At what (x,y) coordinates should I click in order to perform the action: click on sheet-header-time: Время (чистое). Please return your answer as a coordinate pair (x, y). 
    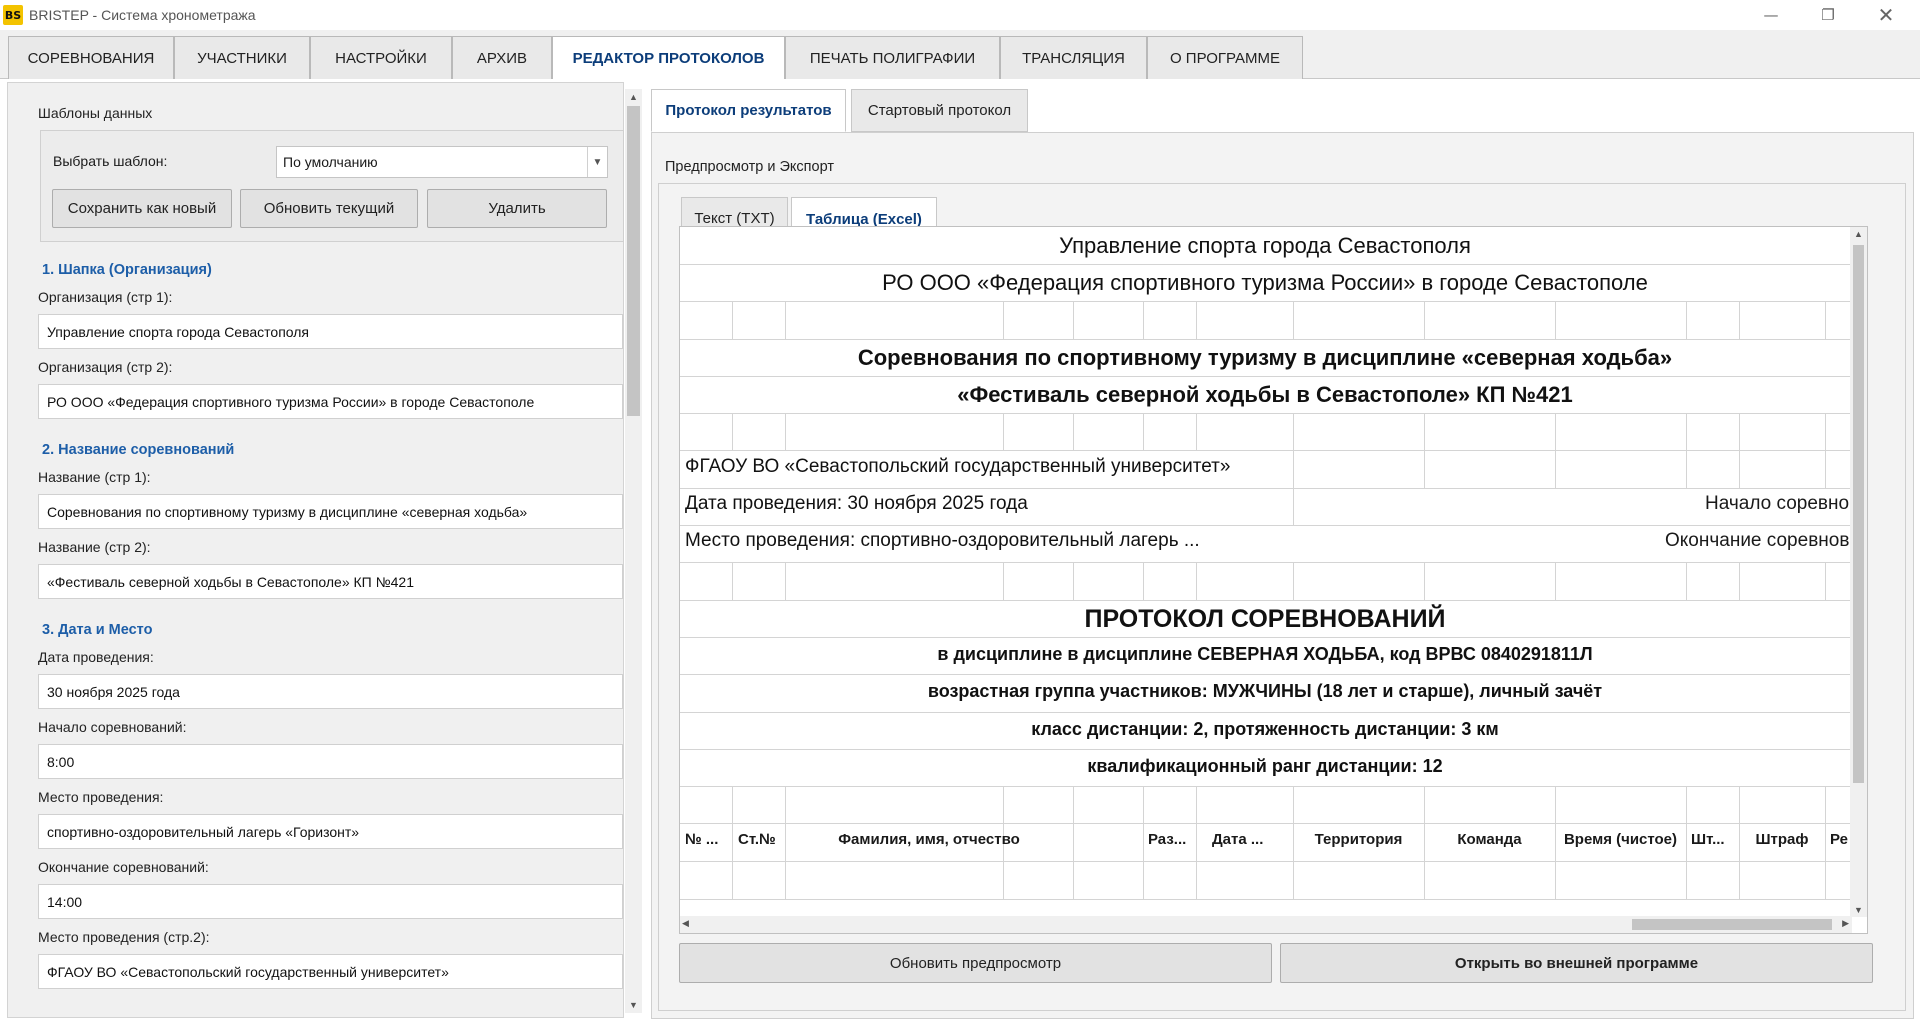
    Looking at the image, I should click on (1620, 839).